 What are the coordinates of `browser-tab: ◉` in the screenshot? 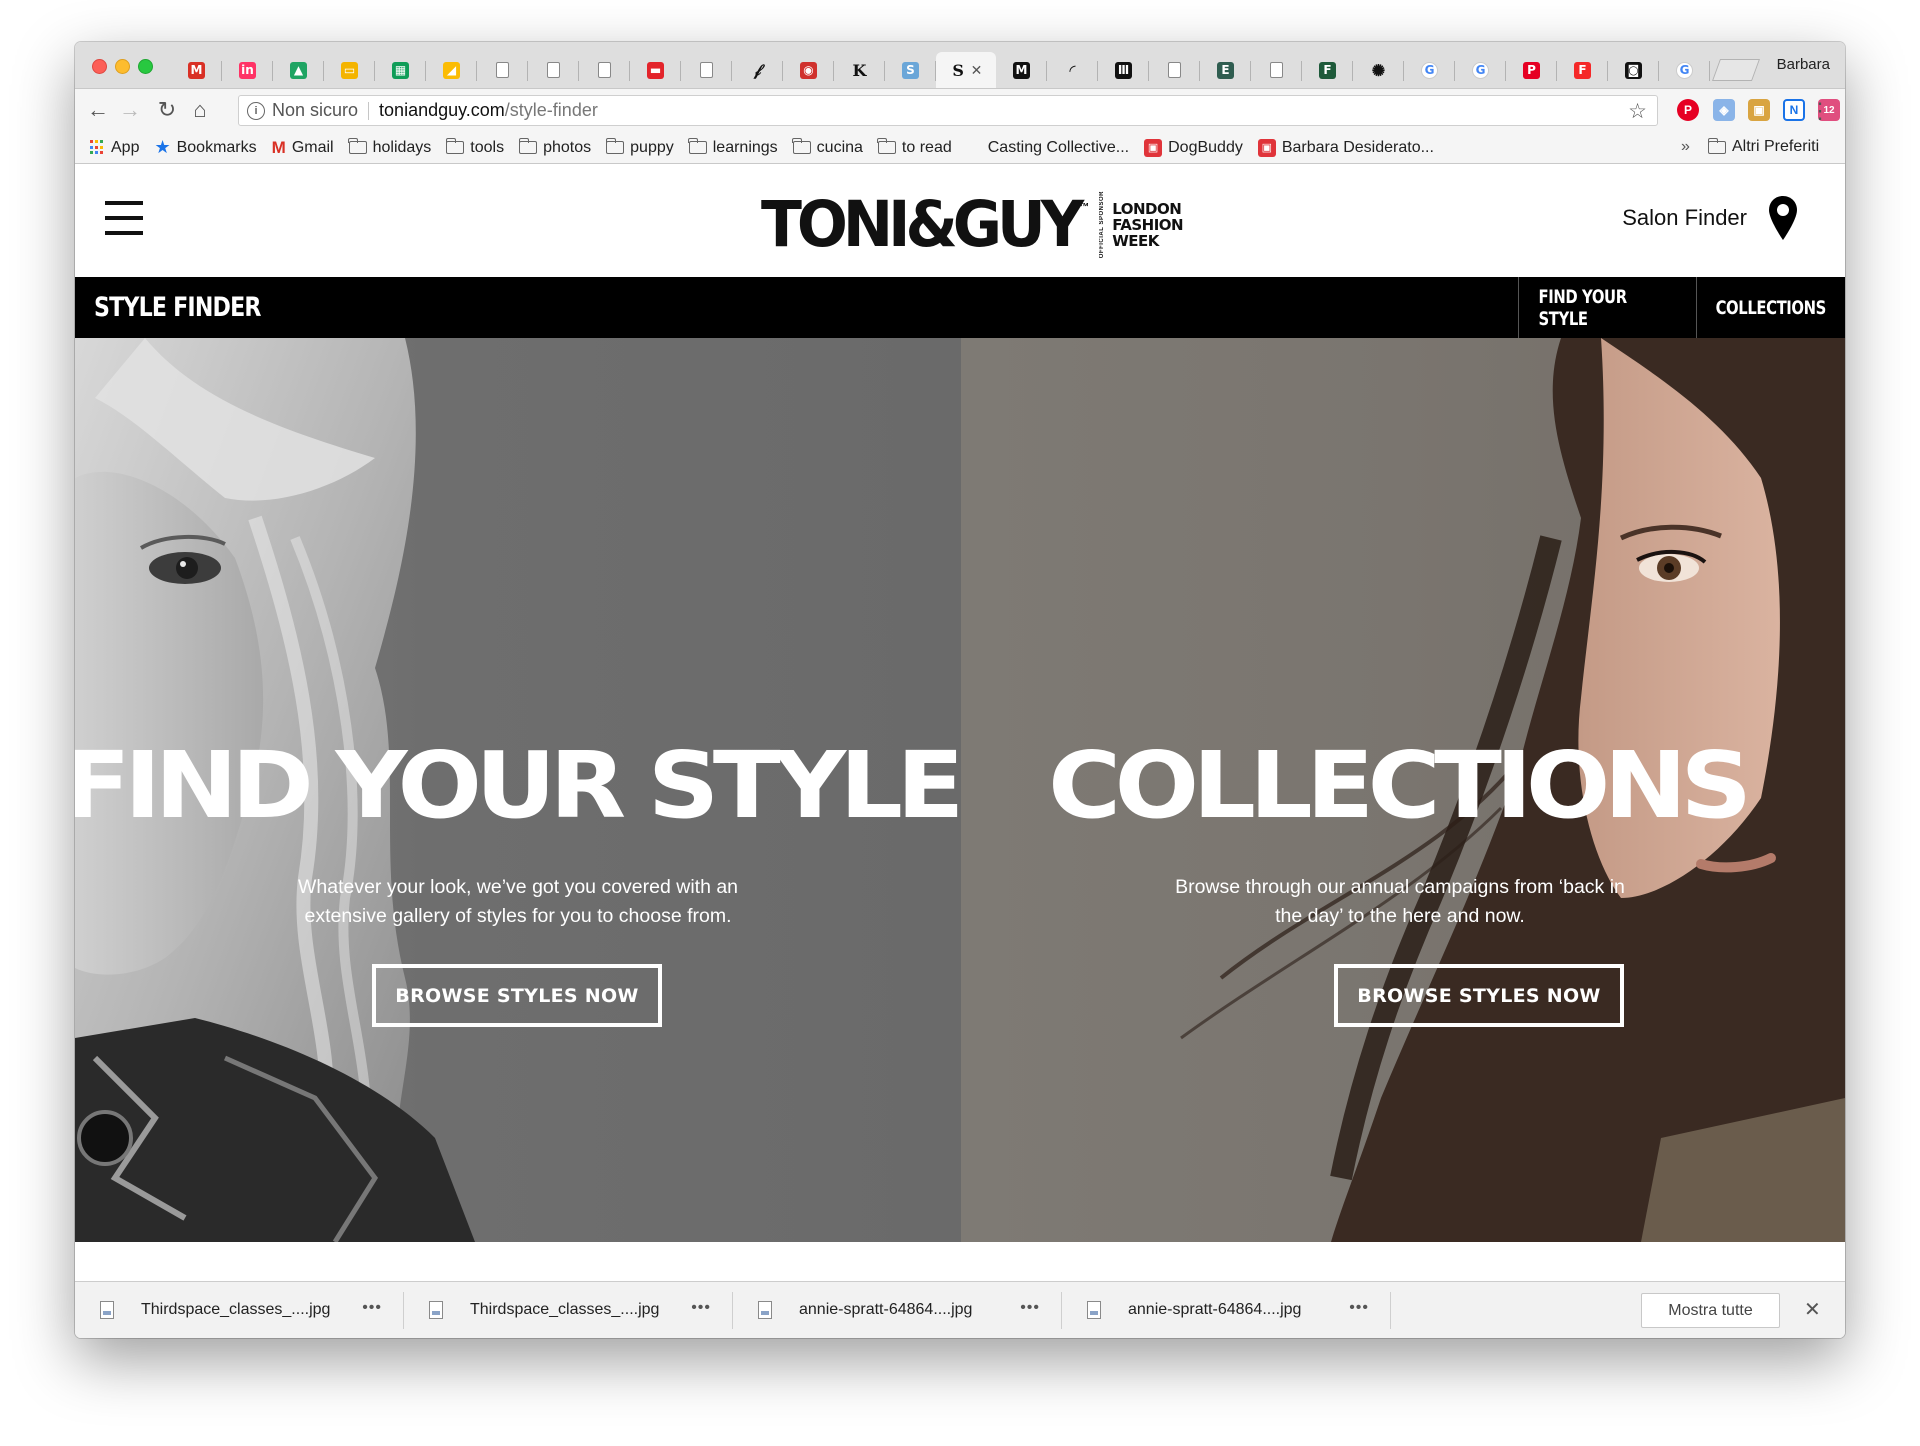 It's located at (808, 70).